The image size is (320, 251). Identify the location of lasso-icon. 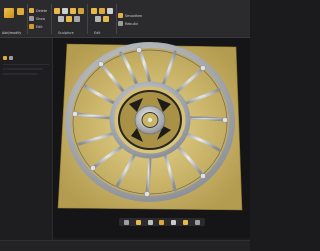
(106, 19).